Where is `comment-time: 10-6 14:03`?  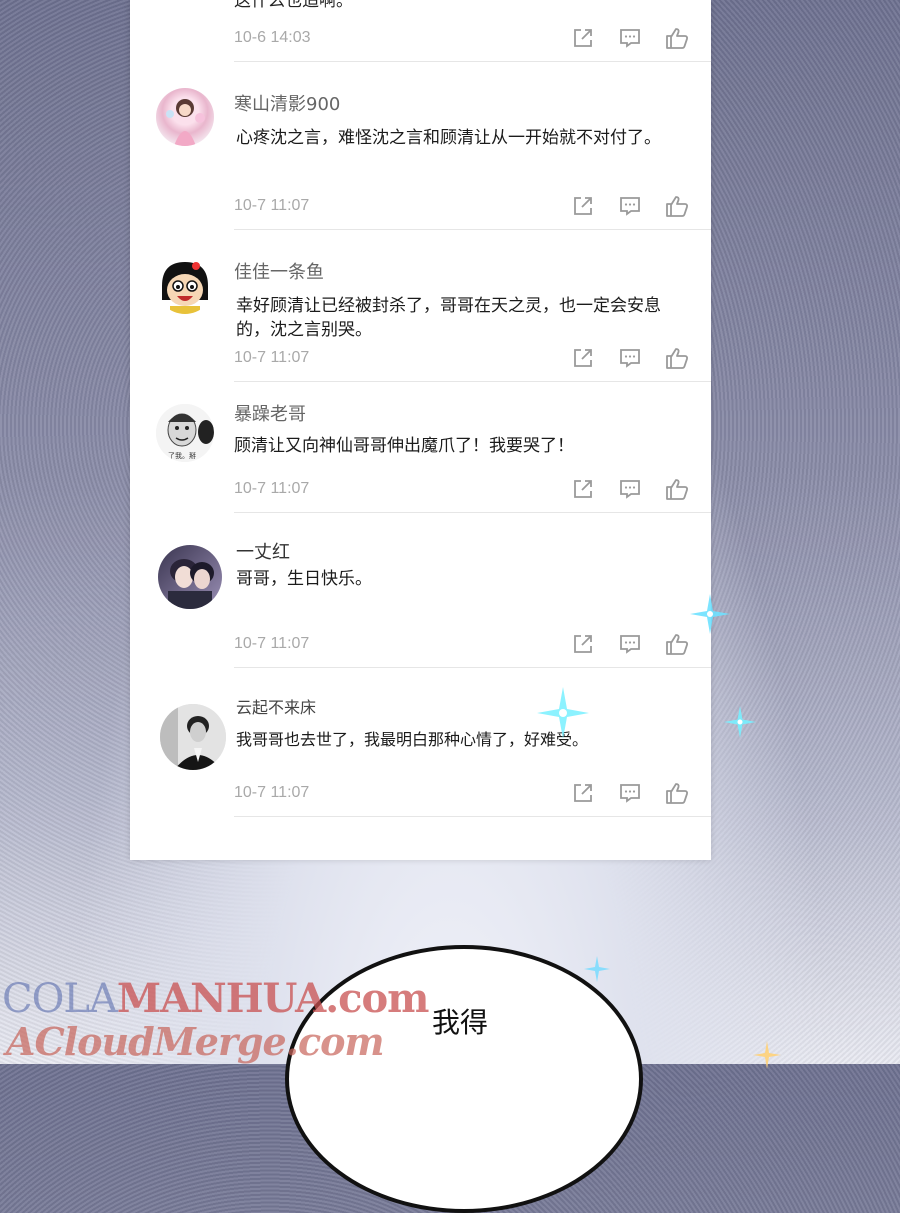
comment-time: 10-6 14:03 is located at coordinates (272, 37).